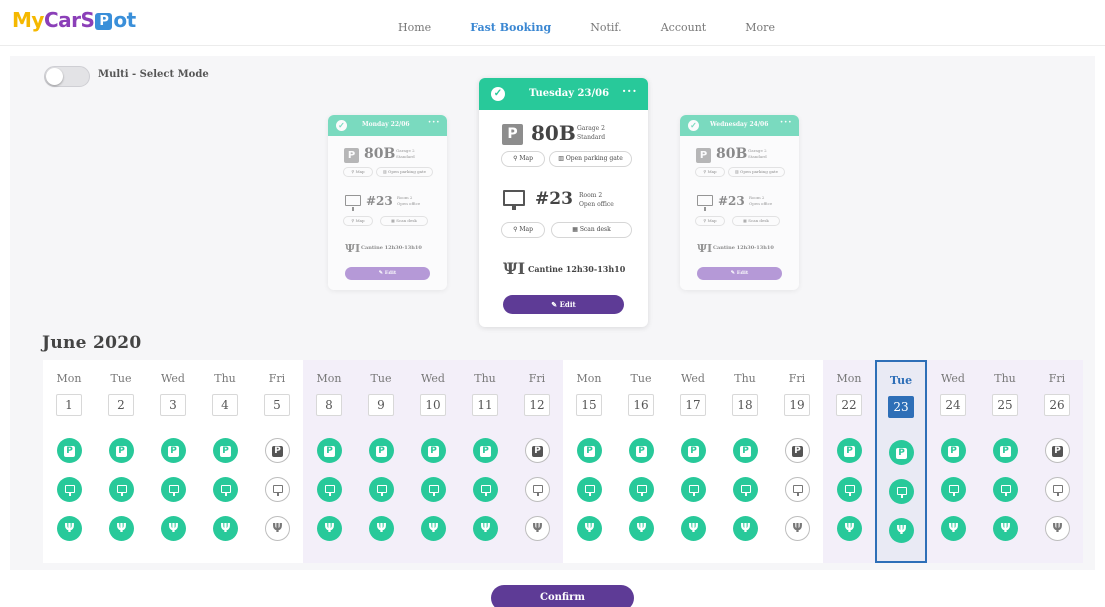  Describe the element at coordinates (745, 405) in the screenshot. I see `day-number: 18` at that location.